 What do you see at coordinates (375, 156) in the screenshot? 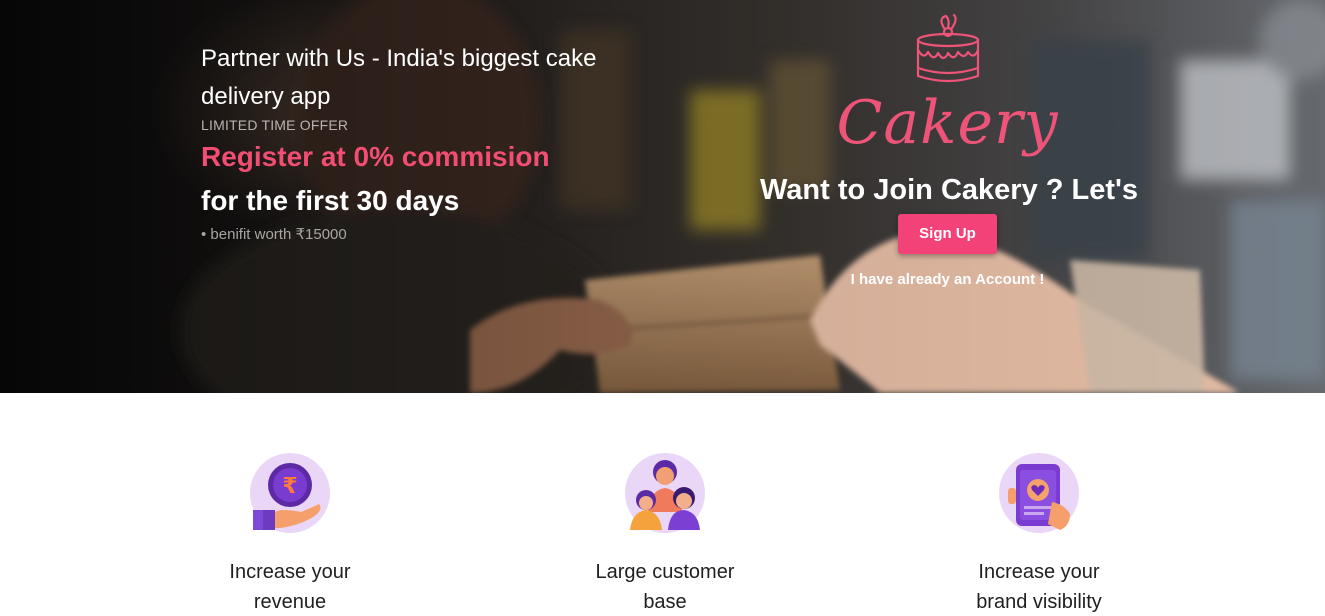
I see `offer-line: Register at 0% commision` at bounding box center [375, 156].